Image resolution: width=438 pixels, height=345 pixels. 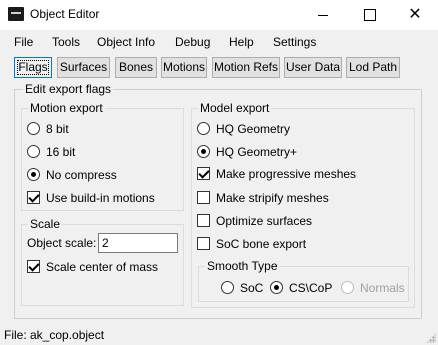 What do you see at coordinates (45, 224) in the screenshot?
I see `scale-title: Scale` at bounding box center [45, 224].